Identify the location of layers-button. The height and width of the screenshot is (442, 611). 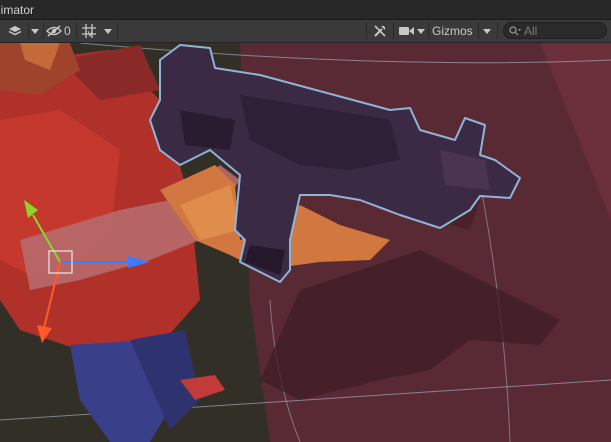
(15, 31).